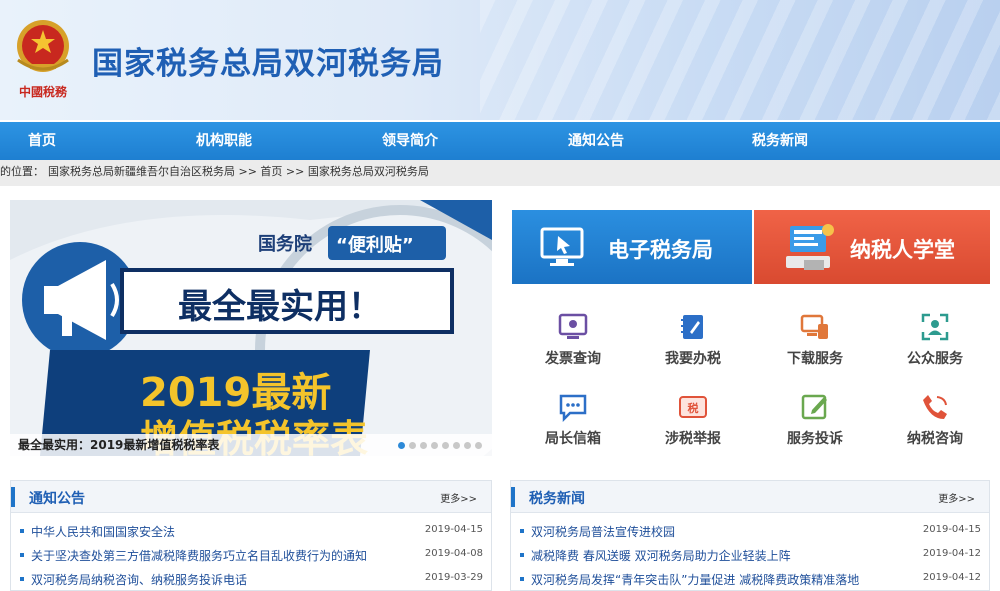 The image size is (1000, 591). I want to click on list-item: 中华人民共和国国家安全法 2019-04-15, so click(251, 536).